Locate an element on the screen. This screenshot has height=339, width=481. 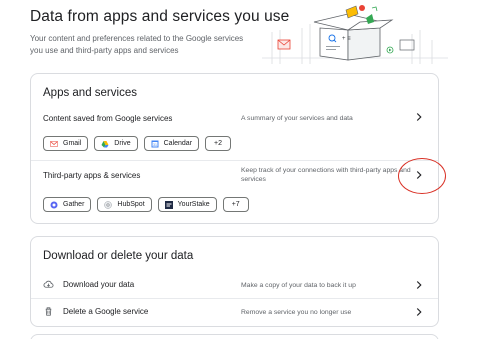
yourstake-icon is located at coordinates (168, 204).